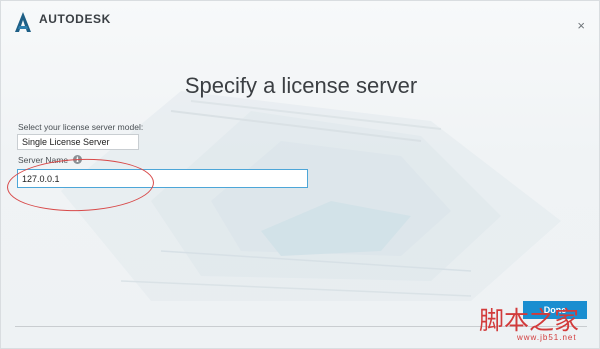 Image resolution: width=600 pixels, height=349 pixels. I want to click on autodesk-a-icon, so click(23, 22).